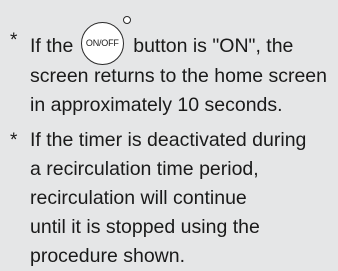 Image resolution: width=338 pixels, height=271 pixels. What do you see at coordinates (156, 105) in the screenshot?
I see `note-1-line: in approximately 10 seconds.` at bounding box center [156, 105].